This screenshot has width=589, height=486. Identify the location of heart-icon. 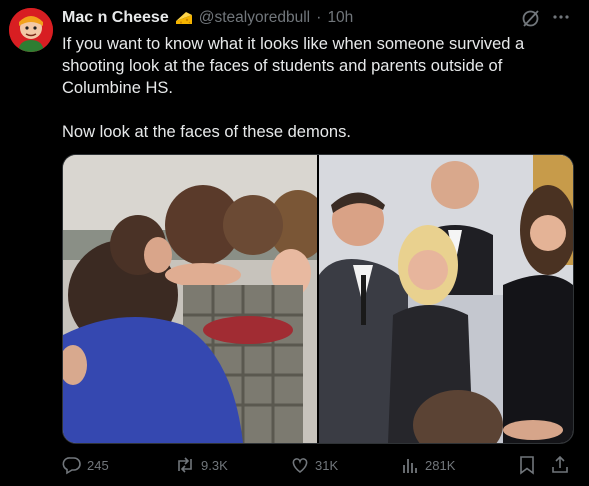
(300, 466).